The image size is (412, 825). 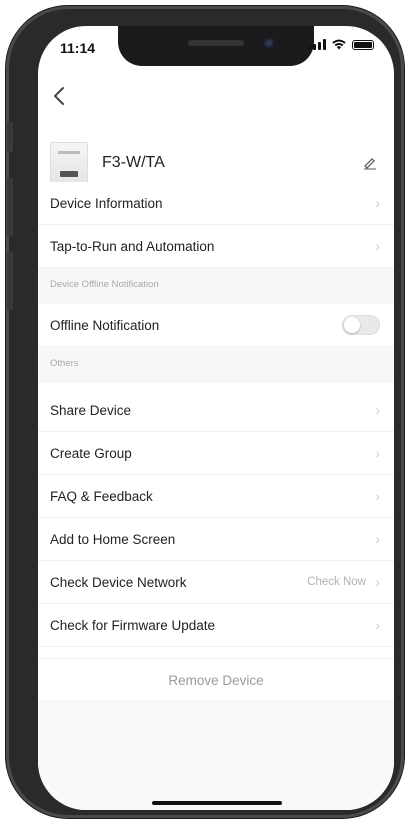 I want to click on volume-down-button, so click(x=10, y=281).